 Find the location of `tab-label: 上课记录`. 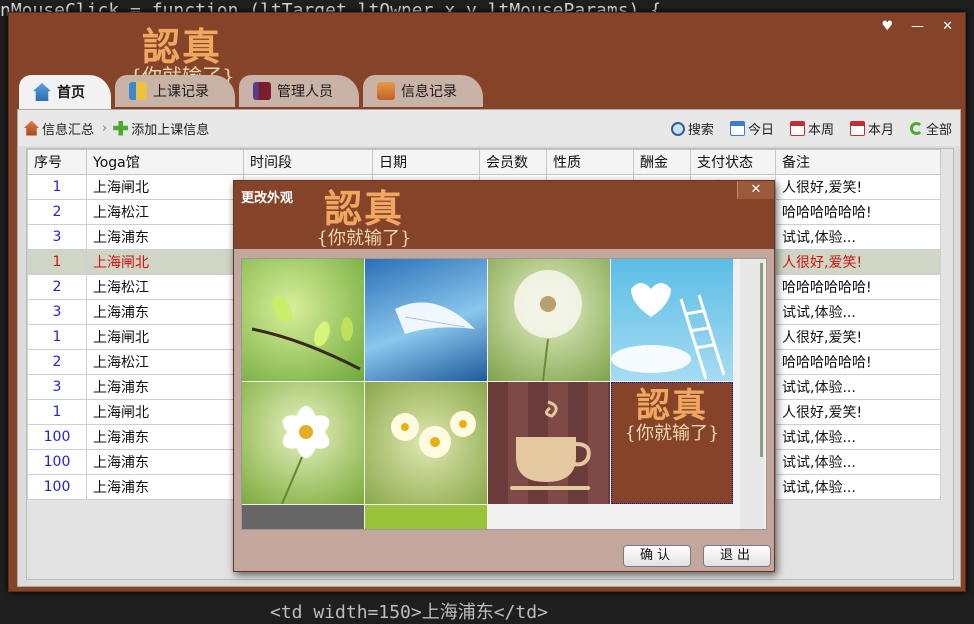

tab-label: 上课记录 is located at coordinates (181, 92).